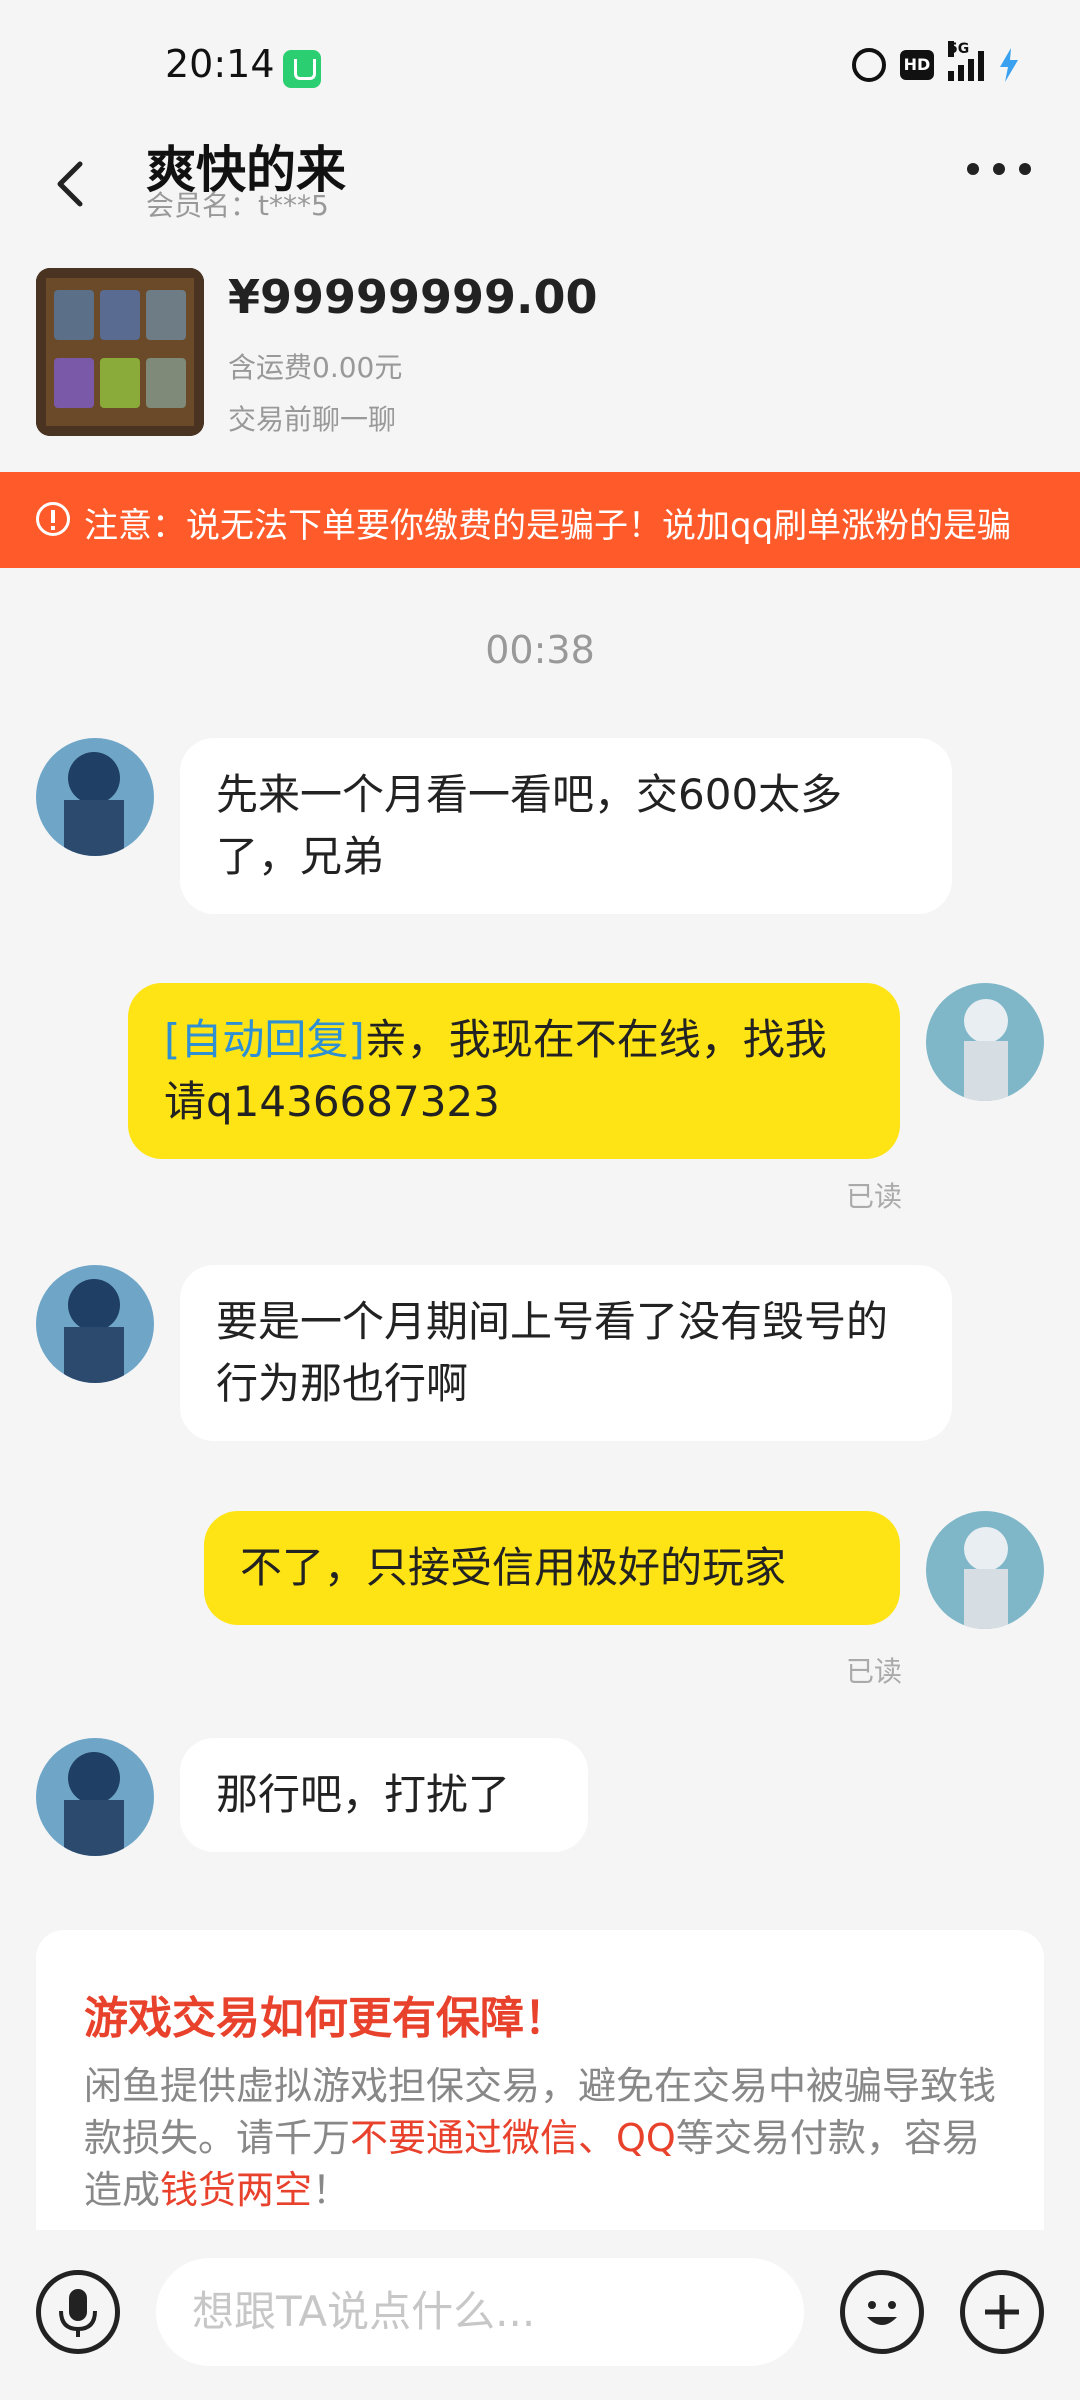 This screenshot has height=2400, width=1080. I want to click on chat-before-trade: 交易前聊一聊, so click(312, 419).